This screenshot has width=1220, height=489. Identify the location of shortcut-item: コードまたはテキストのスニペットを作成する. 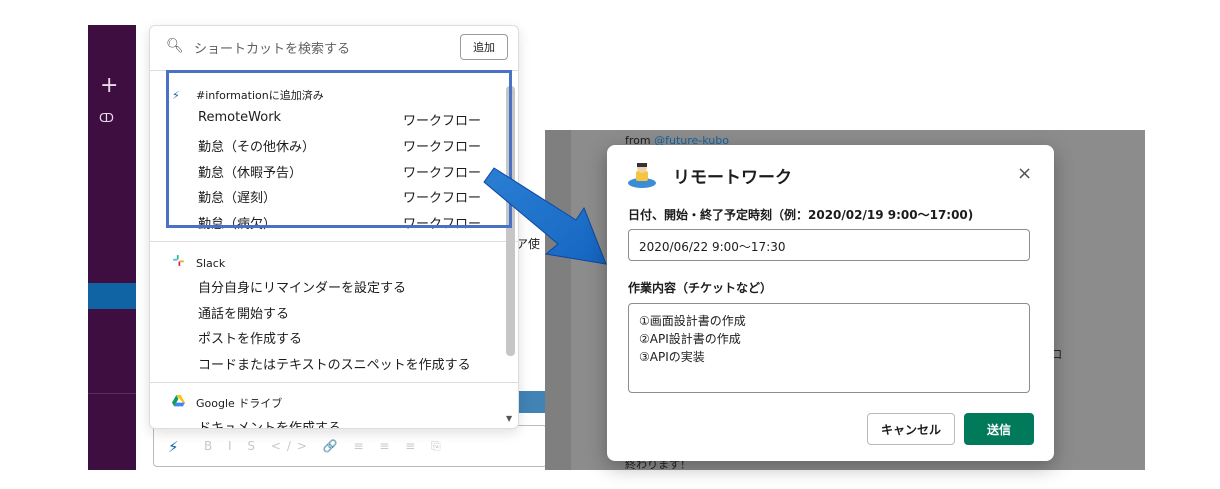
(348, 363).